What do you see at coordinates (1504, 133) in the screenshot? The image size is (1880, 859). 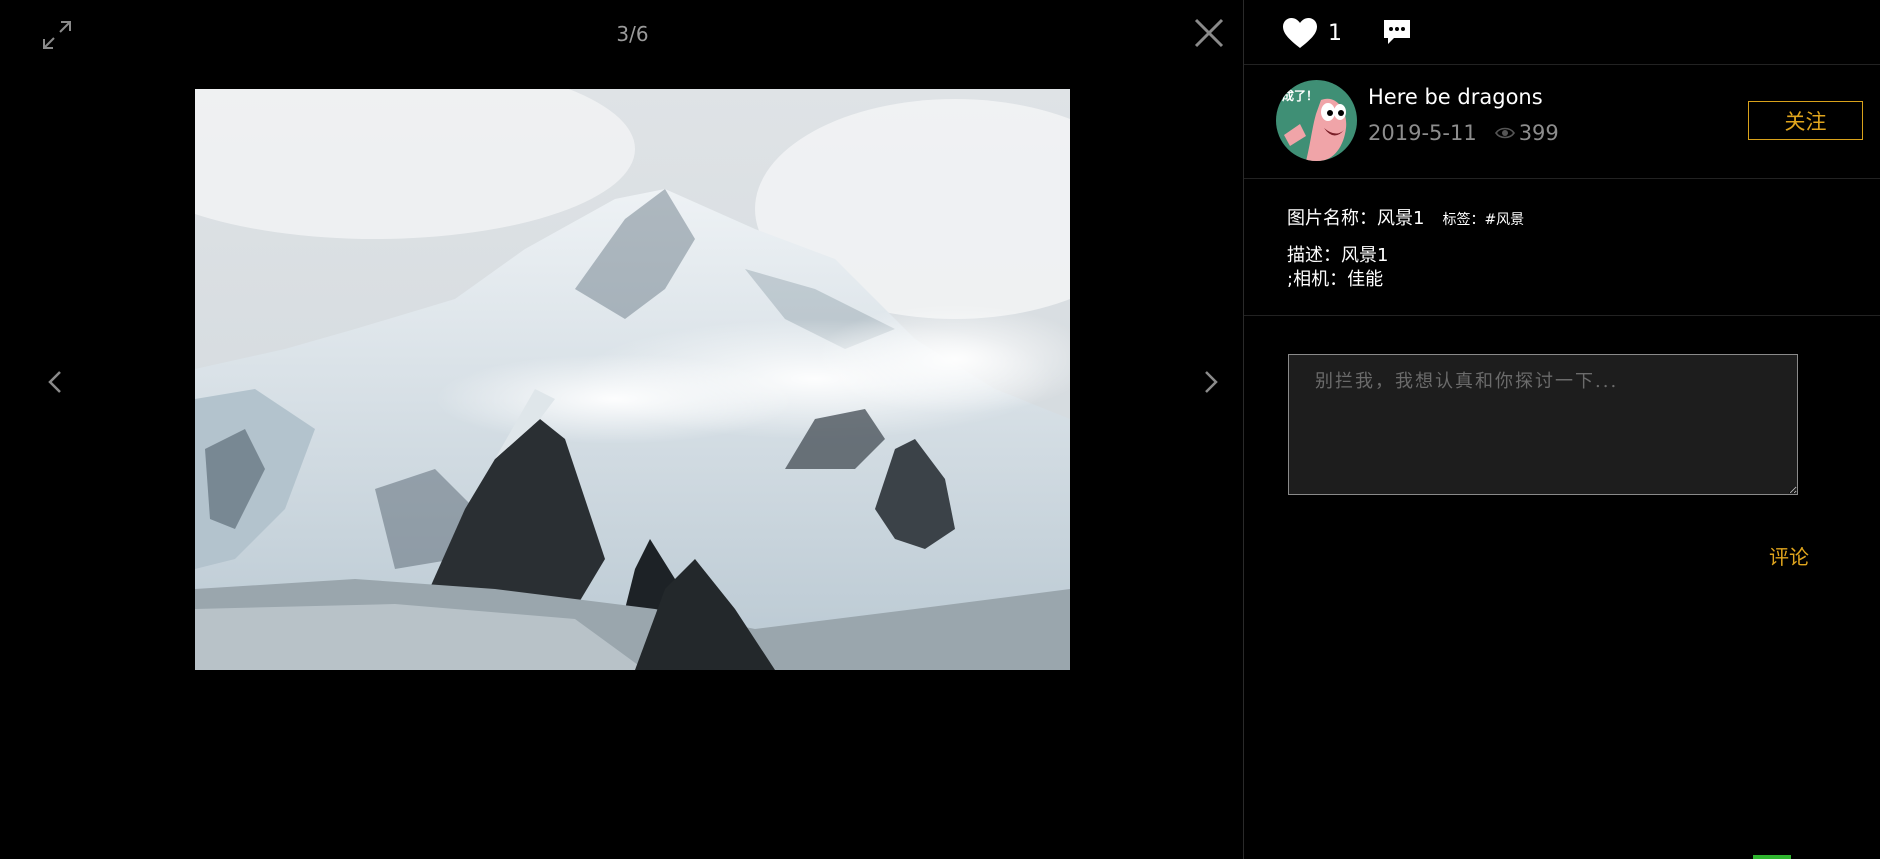 I see `eye-icon` at bounding box center [1504, 133].